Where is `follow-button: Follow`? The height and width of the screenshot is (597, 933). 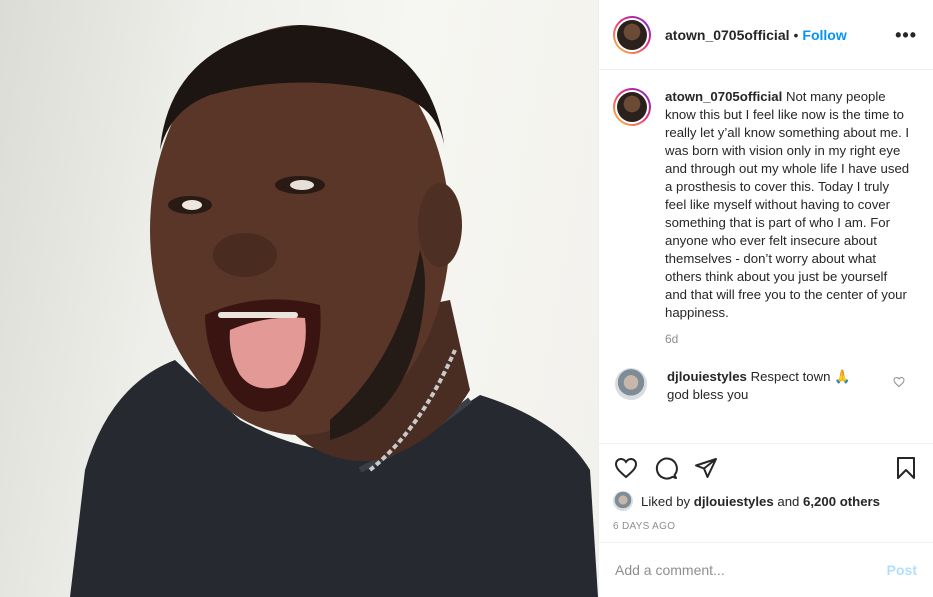
follow-button: Follow is located at coordinates (824, 35).